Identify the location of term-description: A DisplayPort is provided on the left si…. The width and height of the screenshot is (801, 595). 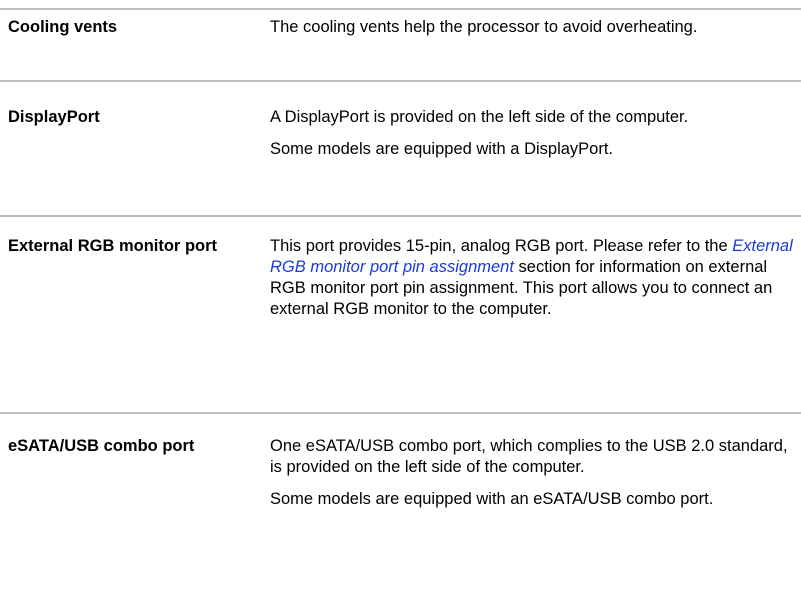
(532, 133).